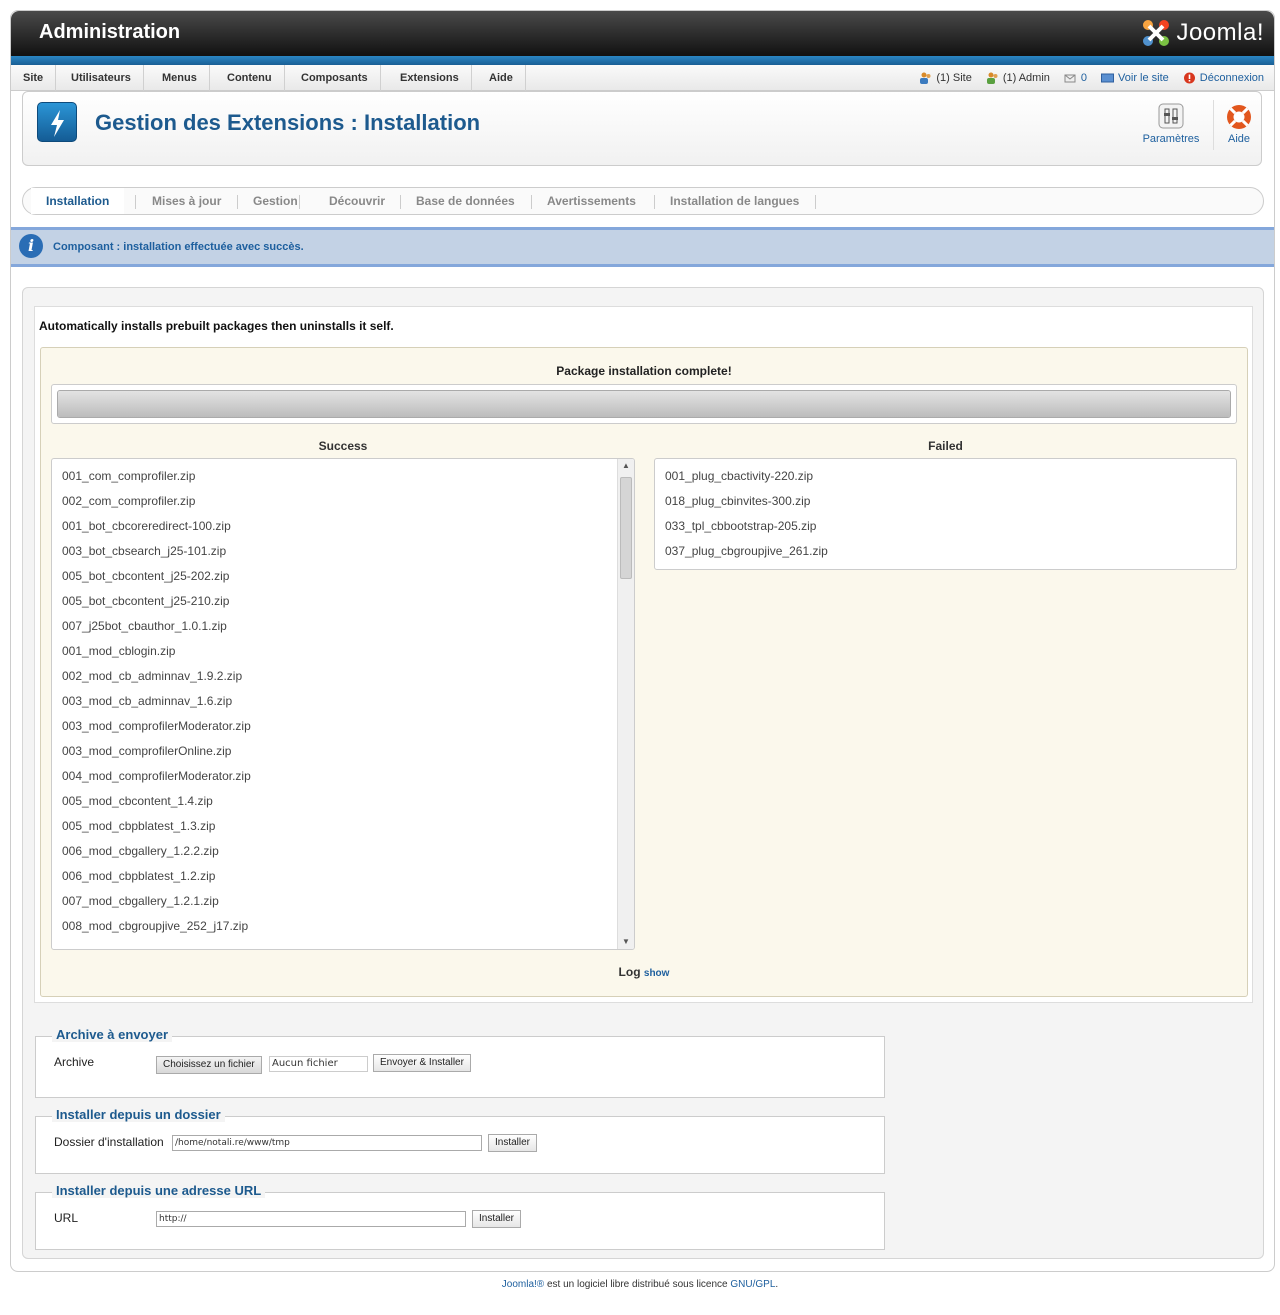 The image size is (1280, 1315). Describe the element at coordinates (1135, 78) in the screenshot. I see `view-site-link: Voir le site` at that location.